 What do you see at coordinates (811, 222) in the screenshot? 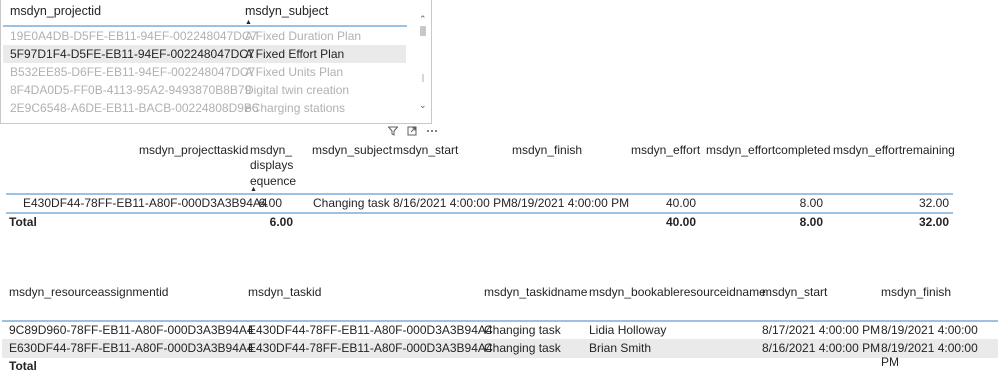
I see `total-effortcompleted: 8.00` at bounding box center [811, 222].